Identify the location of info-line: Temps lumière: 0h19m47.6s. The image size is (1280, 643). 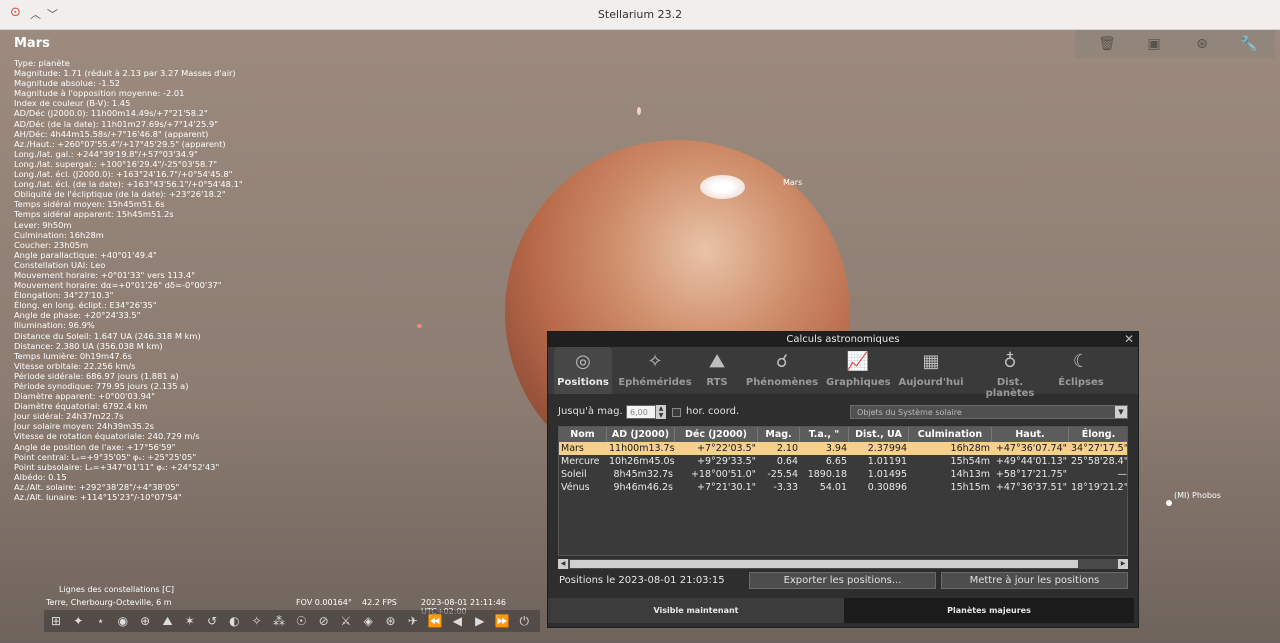
(73, 355).